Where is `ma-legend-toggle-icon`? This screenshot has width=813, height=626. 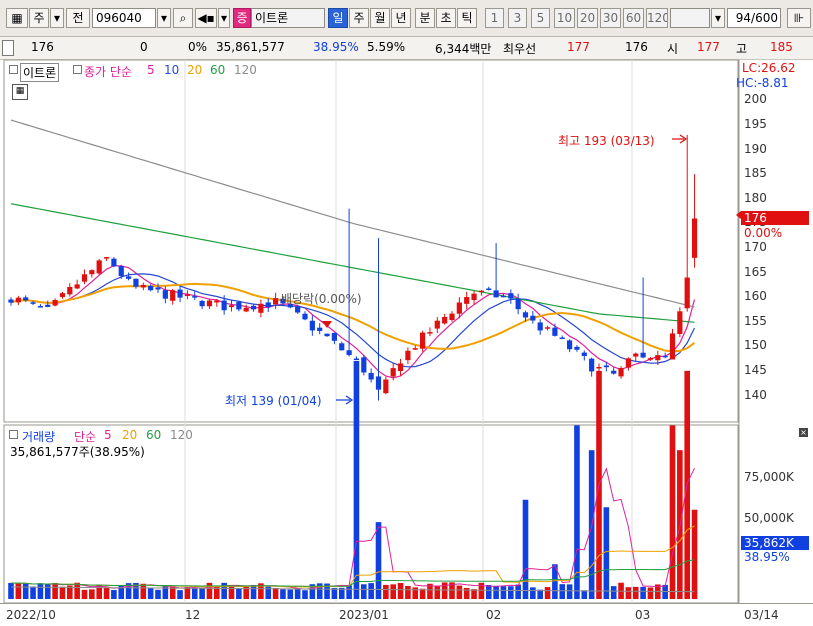
ma-legend-toggle-icon is located at coordinates (77, 69).